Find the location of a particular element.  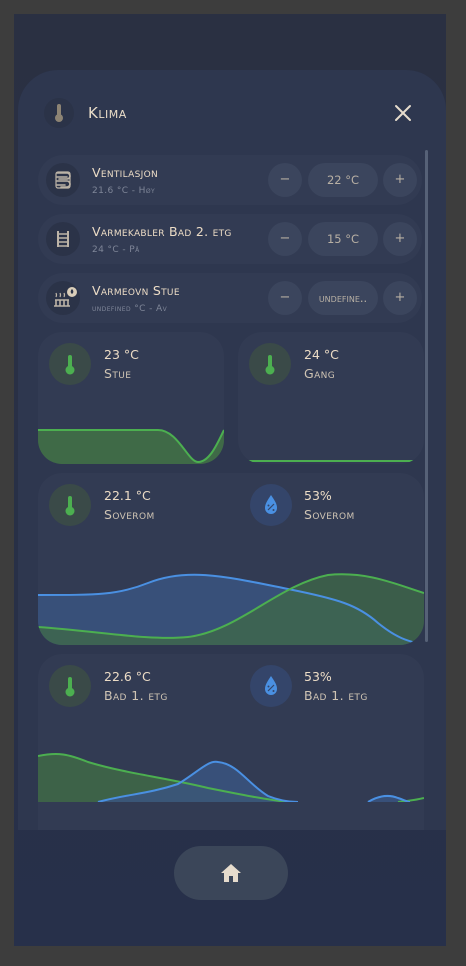

dialog-header: Klima is located at coordinates (232, 112).